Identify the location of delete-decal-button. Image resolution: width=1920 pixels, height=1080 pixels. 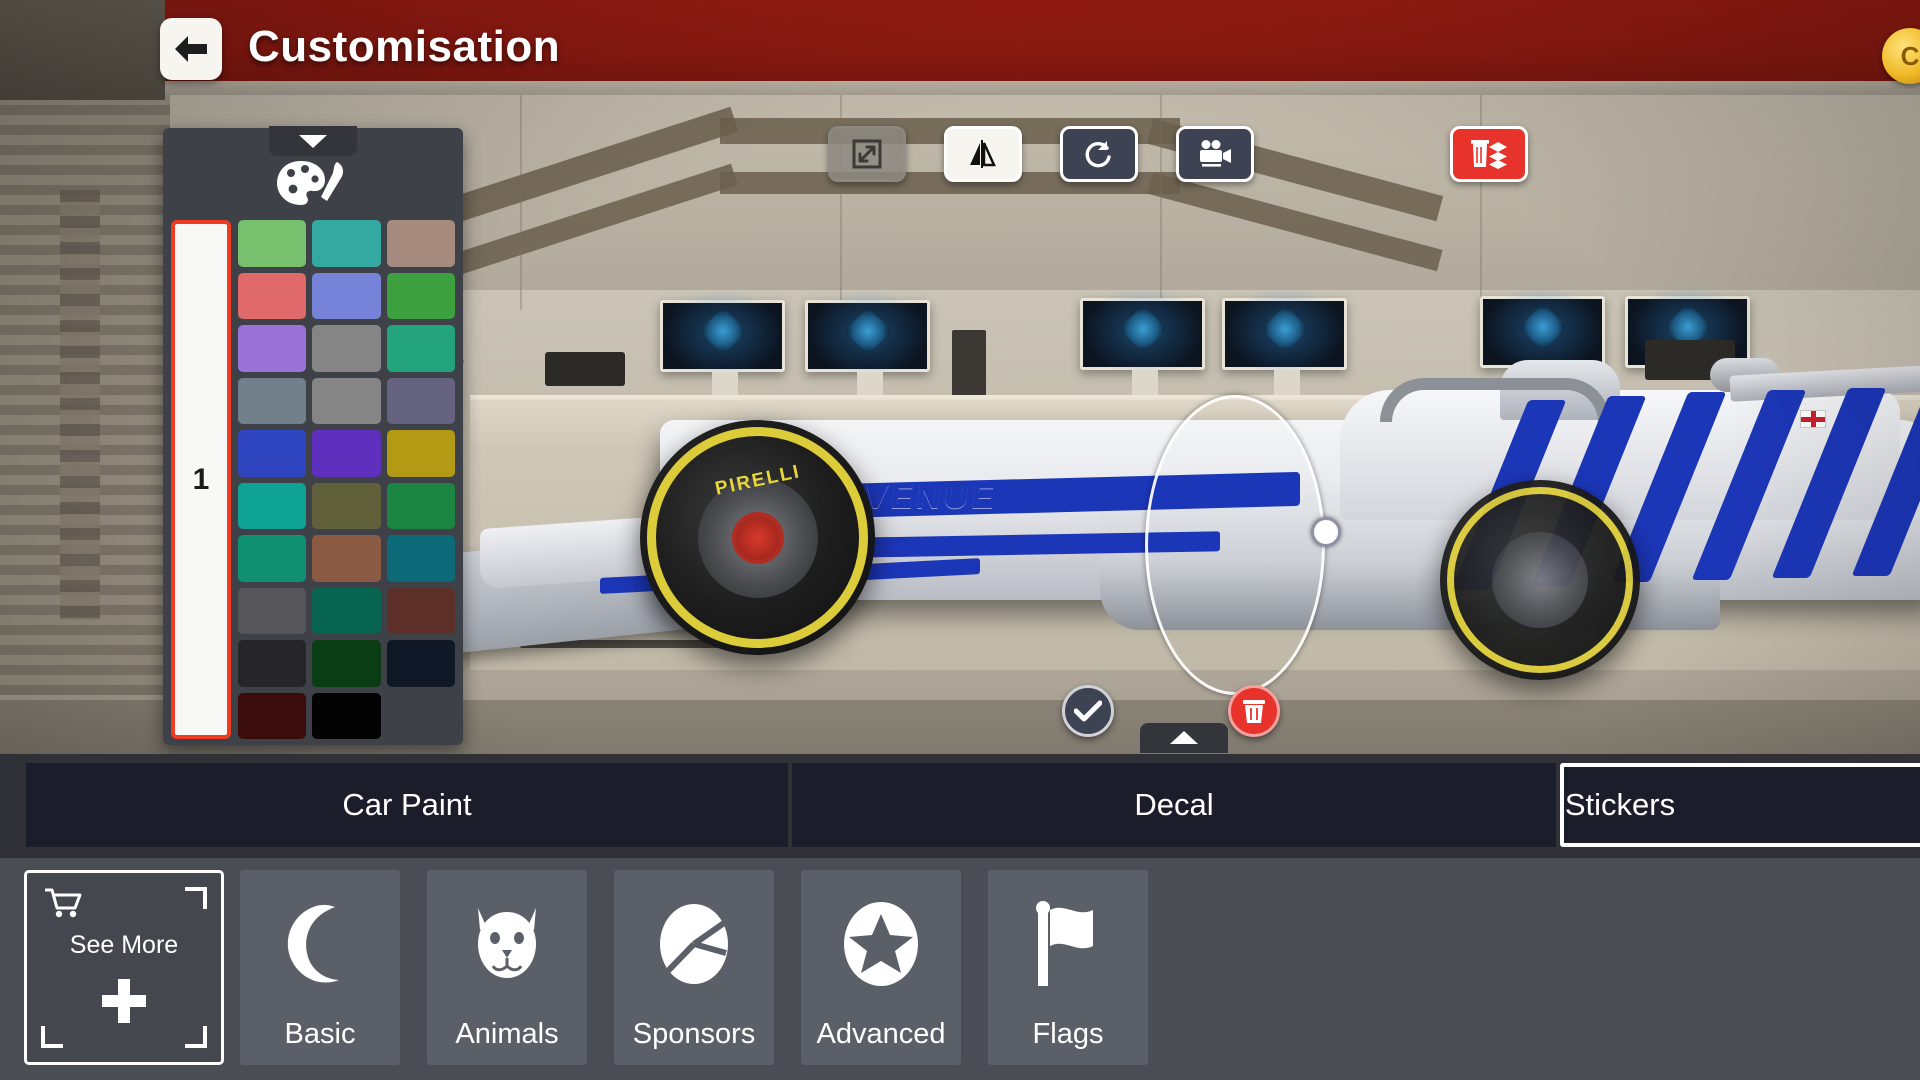
(1254, 711).